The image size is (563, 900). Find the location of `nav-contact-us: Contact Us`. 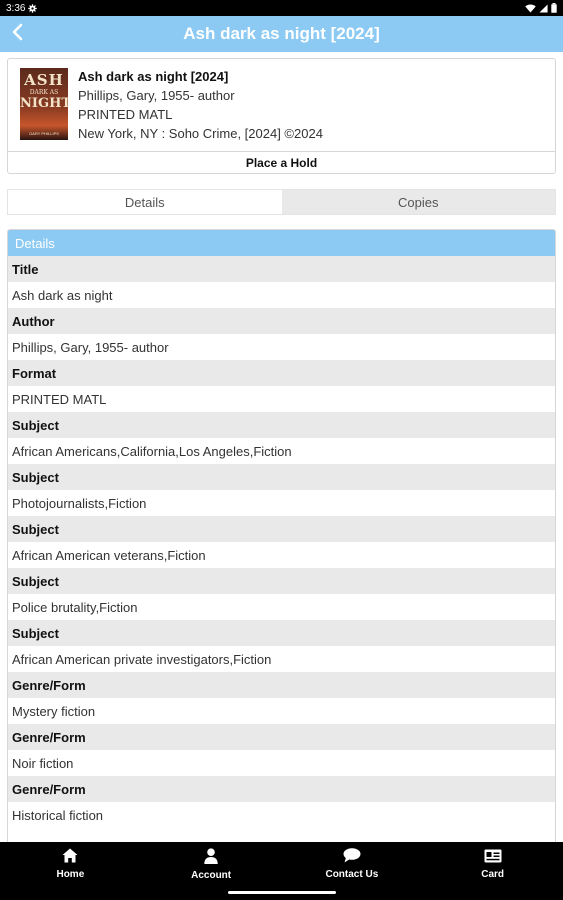

nav-contact-us: Contact Us is located at coordinates (352, 864).